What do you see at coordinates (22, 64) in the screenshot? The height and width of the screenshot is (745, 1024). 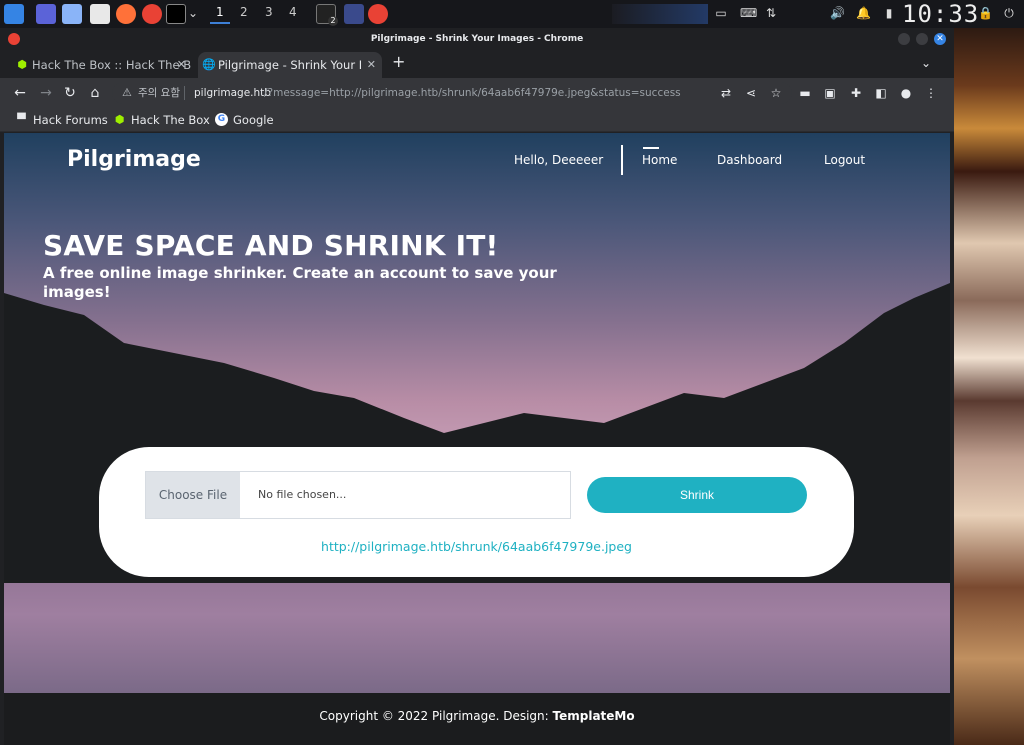 I see `hackthebox-favicon-icon: ⬢` at bounding box center [22, 64].